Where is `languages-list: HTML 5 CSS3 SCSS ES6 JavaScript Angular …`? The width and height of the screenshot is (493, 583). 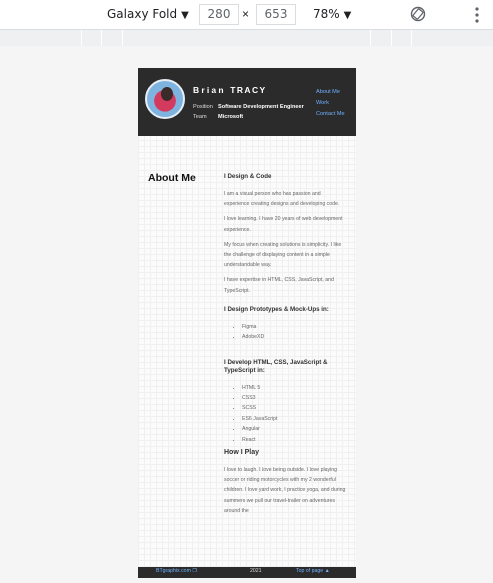 languages-list: HTML 5 CSS3 SCSS ES6 JavaScript Angular … is located at coordinates (285, 414).